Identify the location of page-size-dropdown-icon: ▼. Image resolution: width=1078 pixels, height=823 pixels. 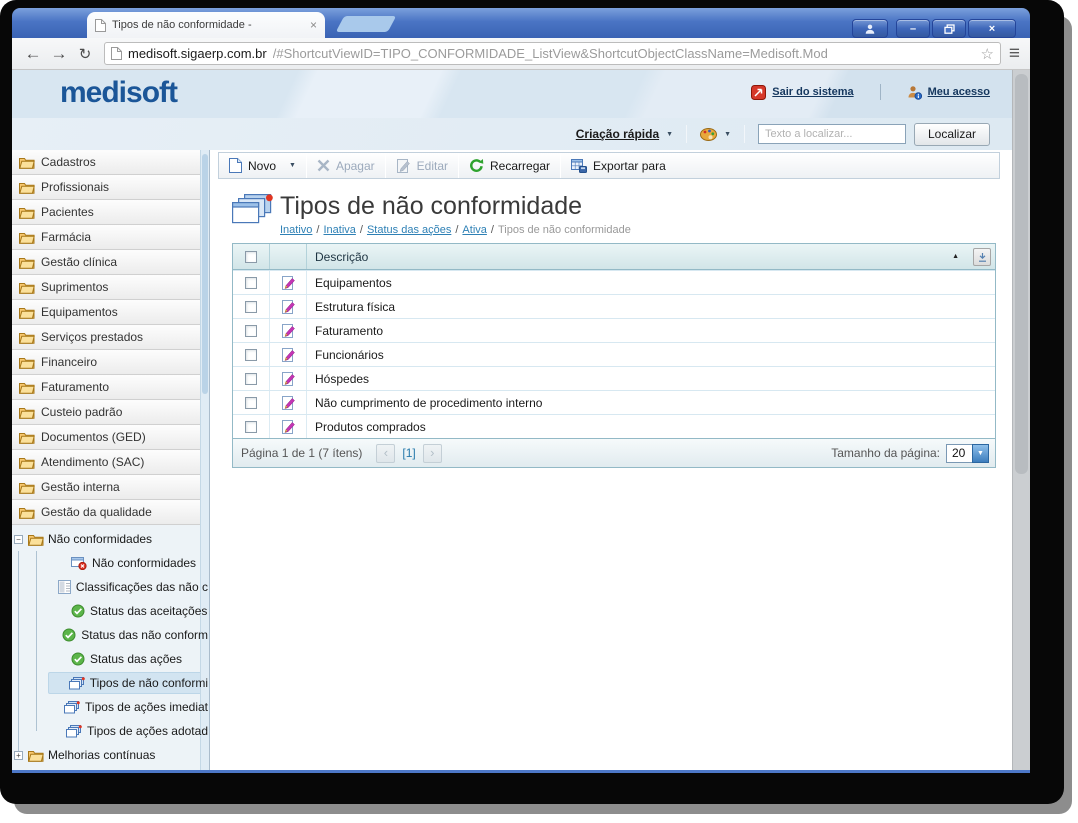
(980, 453).